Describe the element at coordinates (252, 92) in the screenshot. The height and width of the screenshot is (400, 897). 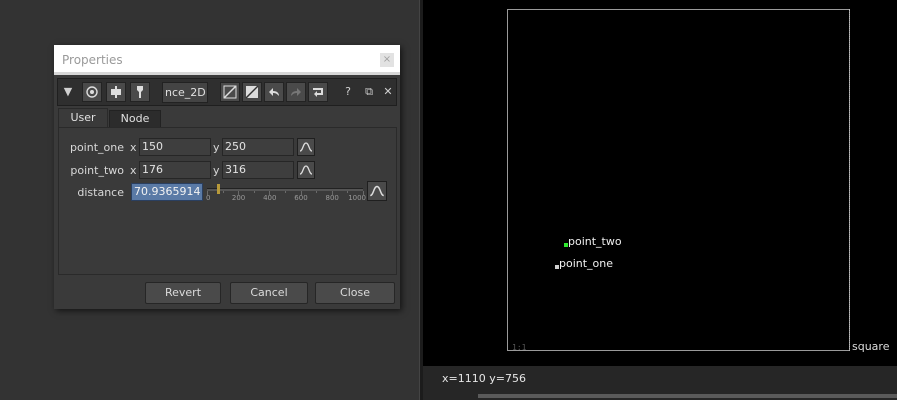
I see `output-icon` at that location.